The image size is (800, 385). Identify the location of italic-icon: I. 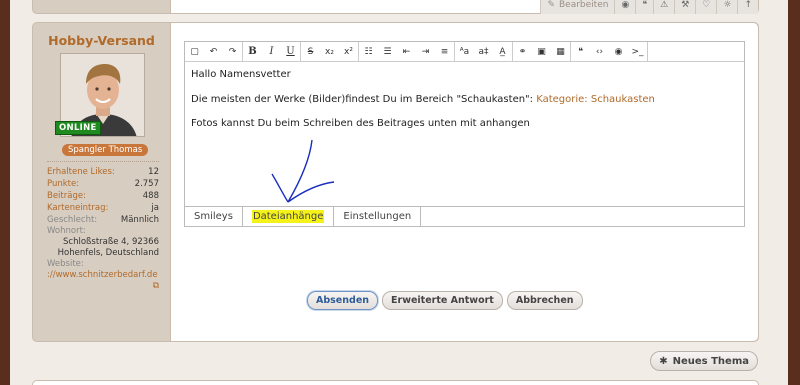
(271, 51).